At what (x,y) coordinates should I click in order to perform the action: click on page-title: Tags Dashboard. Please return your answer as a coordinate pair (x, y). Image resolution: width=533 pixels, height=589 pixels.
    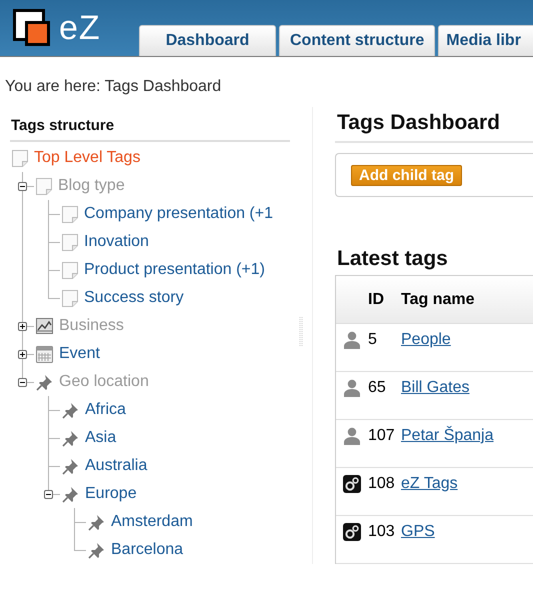
    Looking at the image, I should click on (434, 125).